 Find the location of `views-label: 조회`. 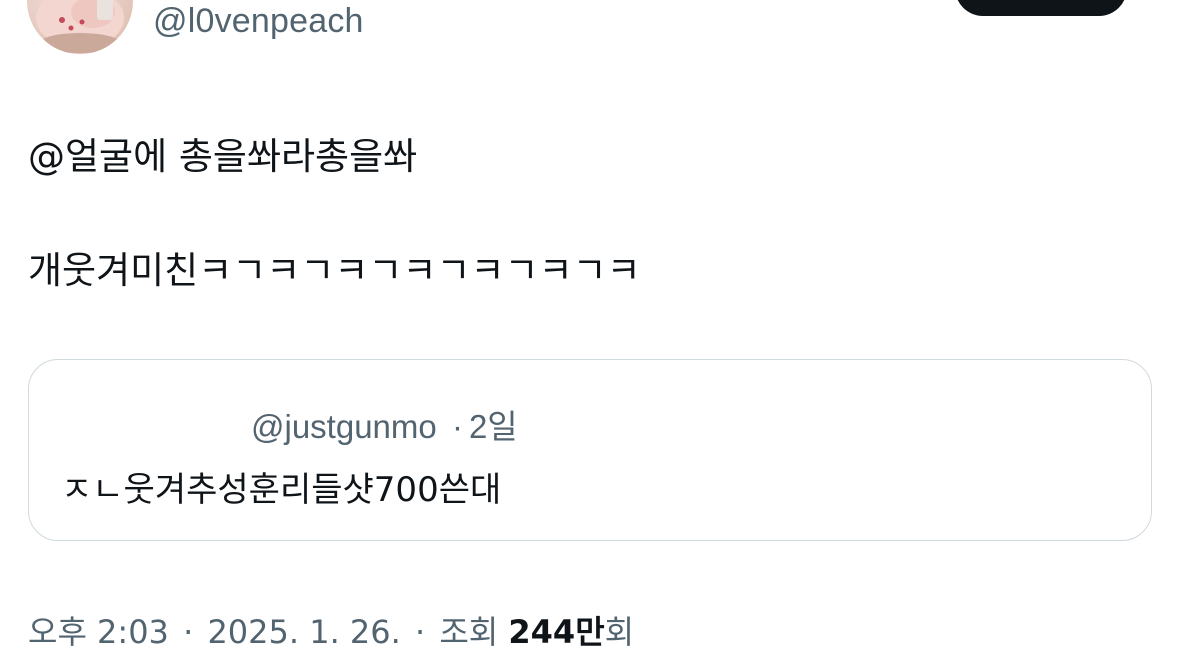

views-label: 조회 is located at coordinates (469, 632).